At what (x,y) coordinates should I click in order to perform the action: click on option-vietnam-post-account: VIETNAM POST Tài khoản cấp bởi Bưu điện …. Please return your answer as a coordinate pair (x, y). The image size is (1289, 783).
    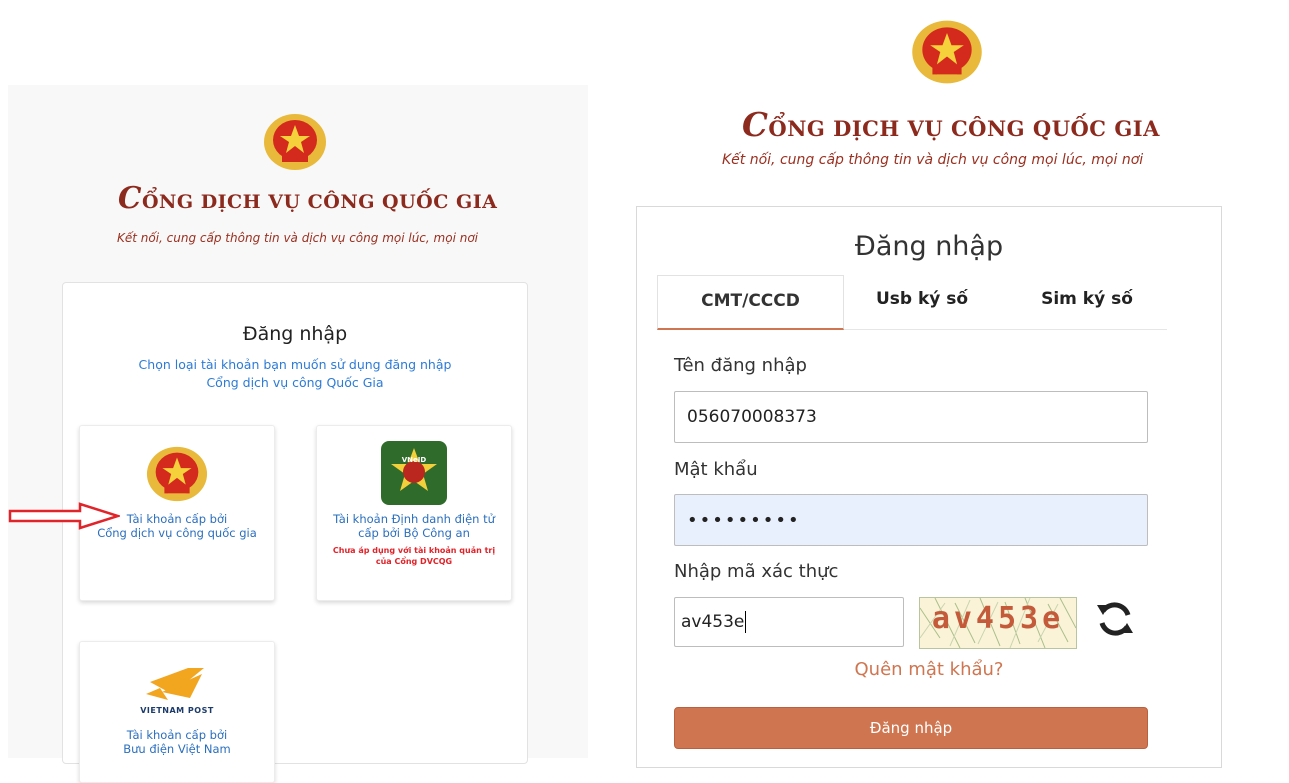
    Looking at the image, I should click on (177, 712).